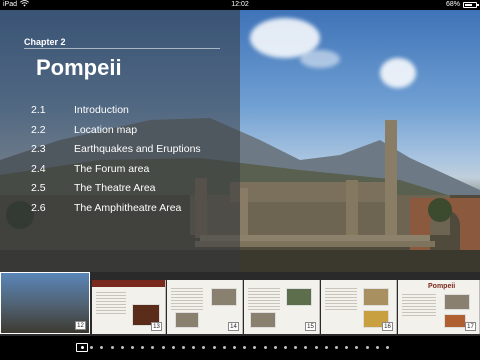 This screenshot has height=360, width=480. What do you see at coordinates (137, 149) in the screenshot?
I see `toc-item-title: Earthquakes and Eruptions` at bounding box center [137, 149].